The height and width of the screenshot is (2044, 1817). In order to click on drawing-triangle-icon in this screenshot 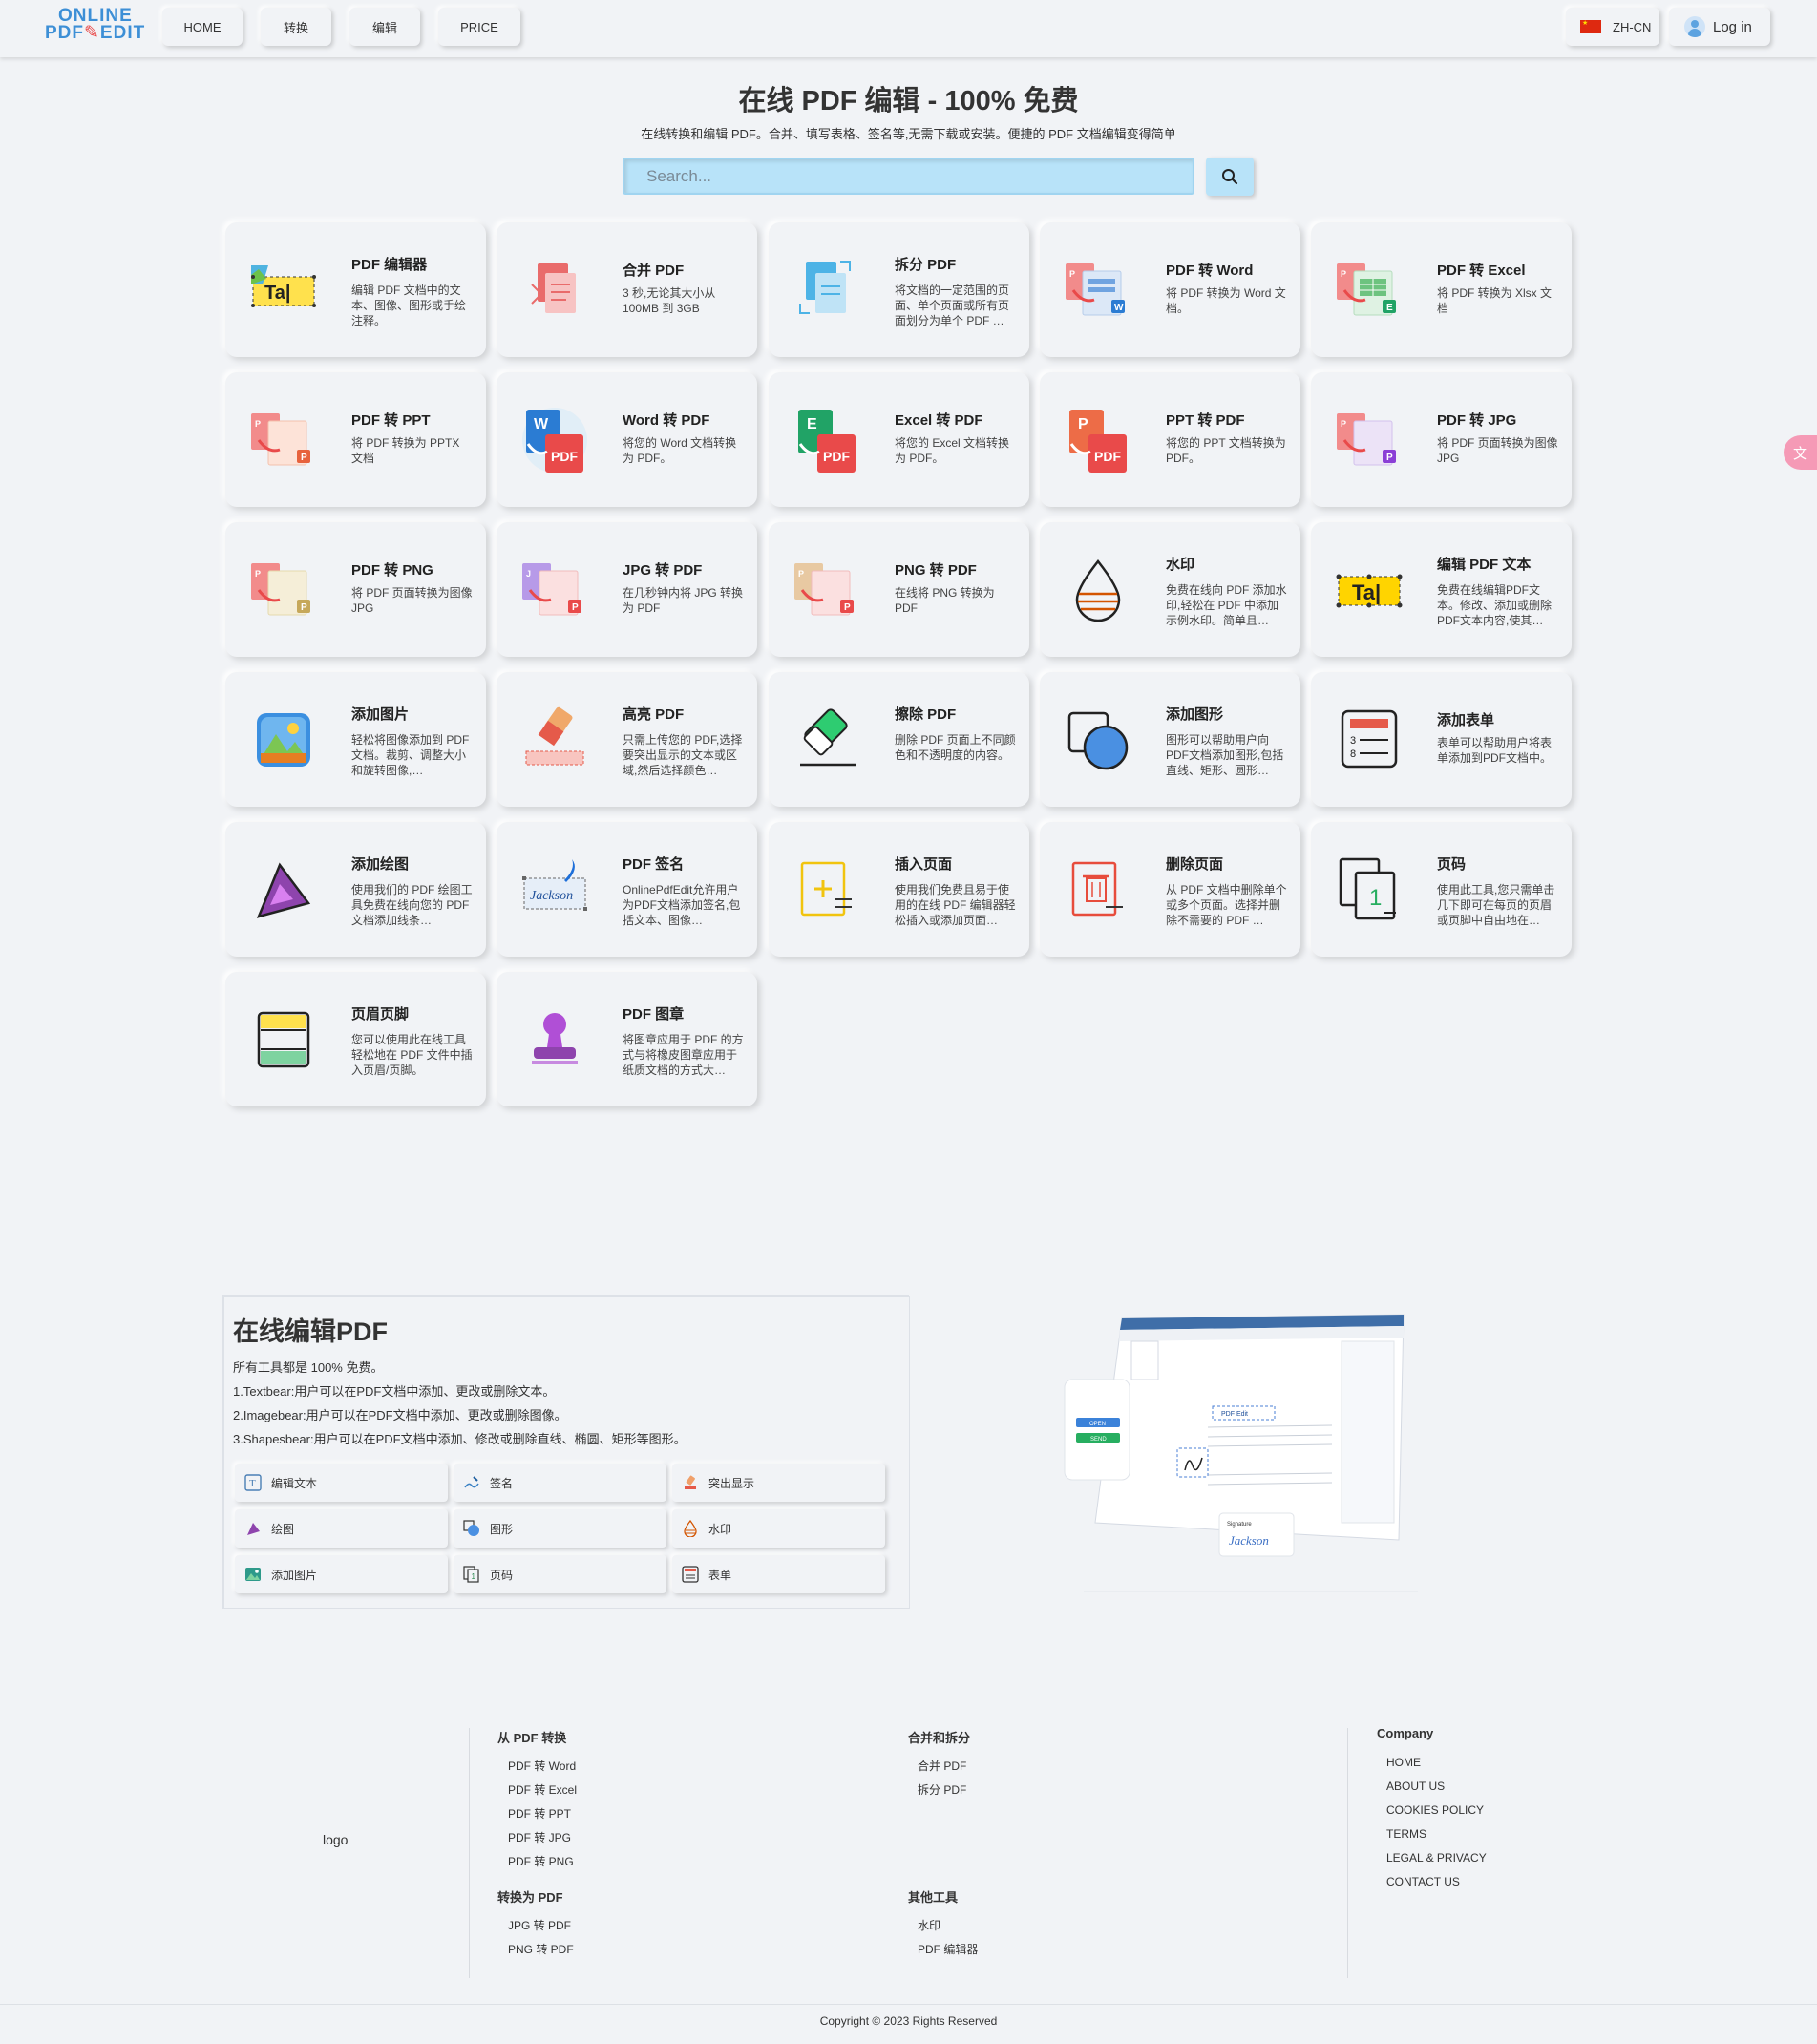, I will do `click(254, 1529)`.